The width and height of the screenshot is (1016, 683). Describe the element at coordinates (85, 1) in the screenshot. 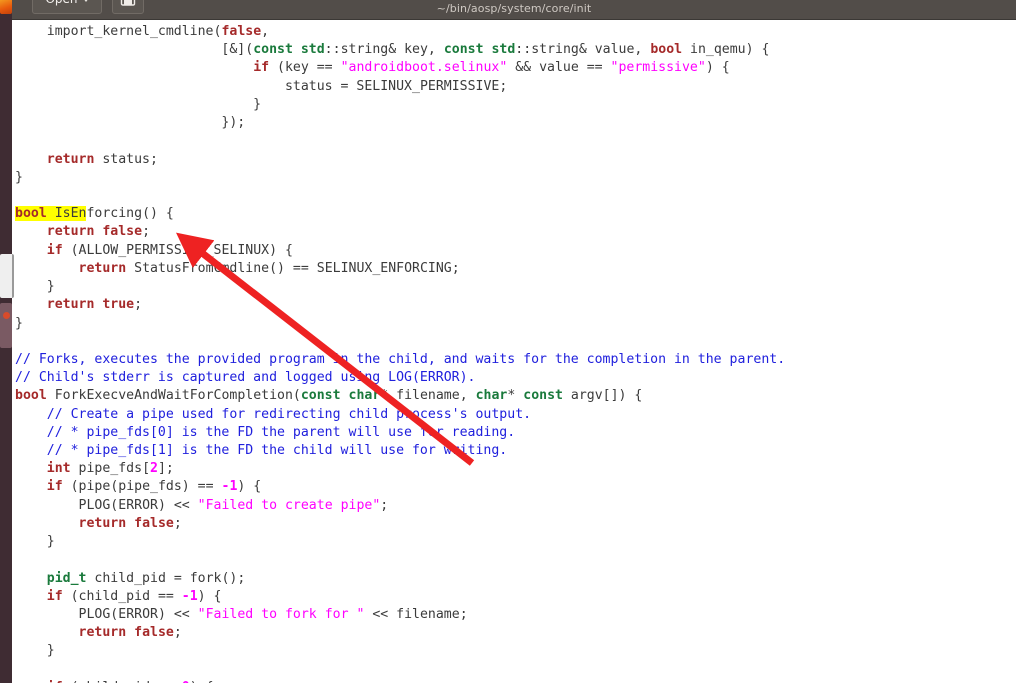

I see `chevron-down-icon` at that location.